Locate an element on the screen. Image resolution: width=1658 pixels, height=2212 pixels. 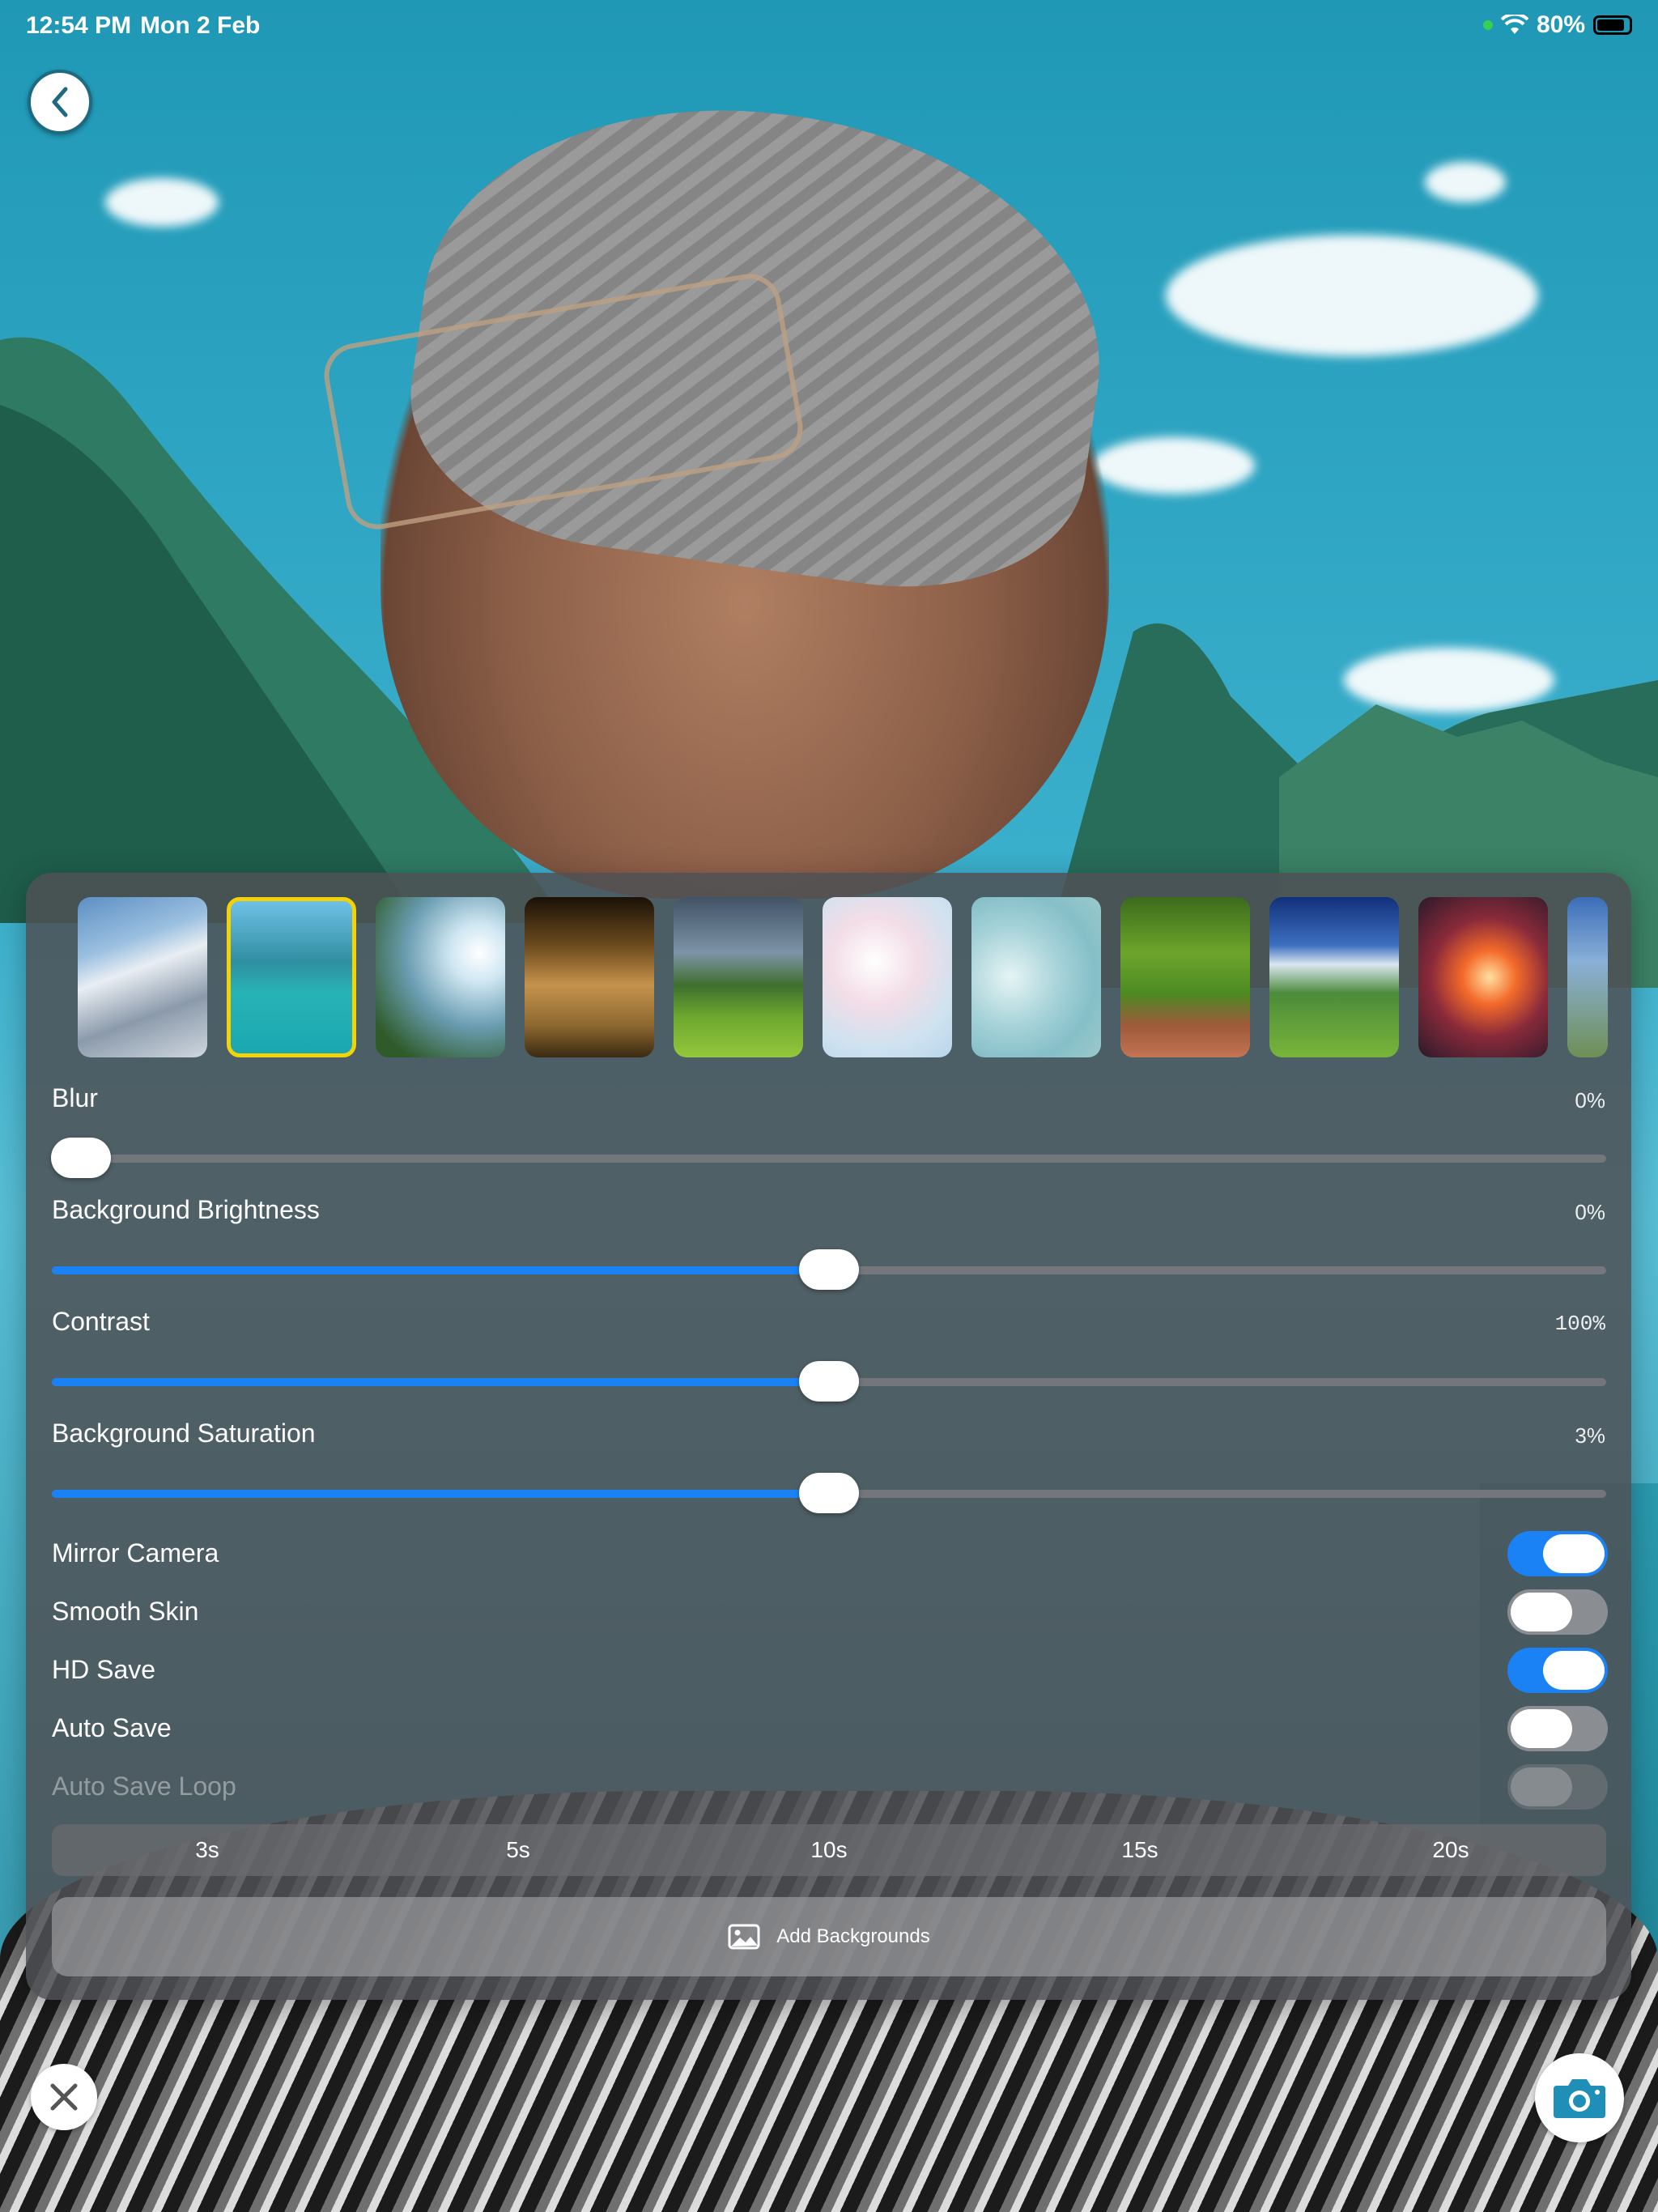
smooth-skin-toggle is located at coordinates (1557, 1612).